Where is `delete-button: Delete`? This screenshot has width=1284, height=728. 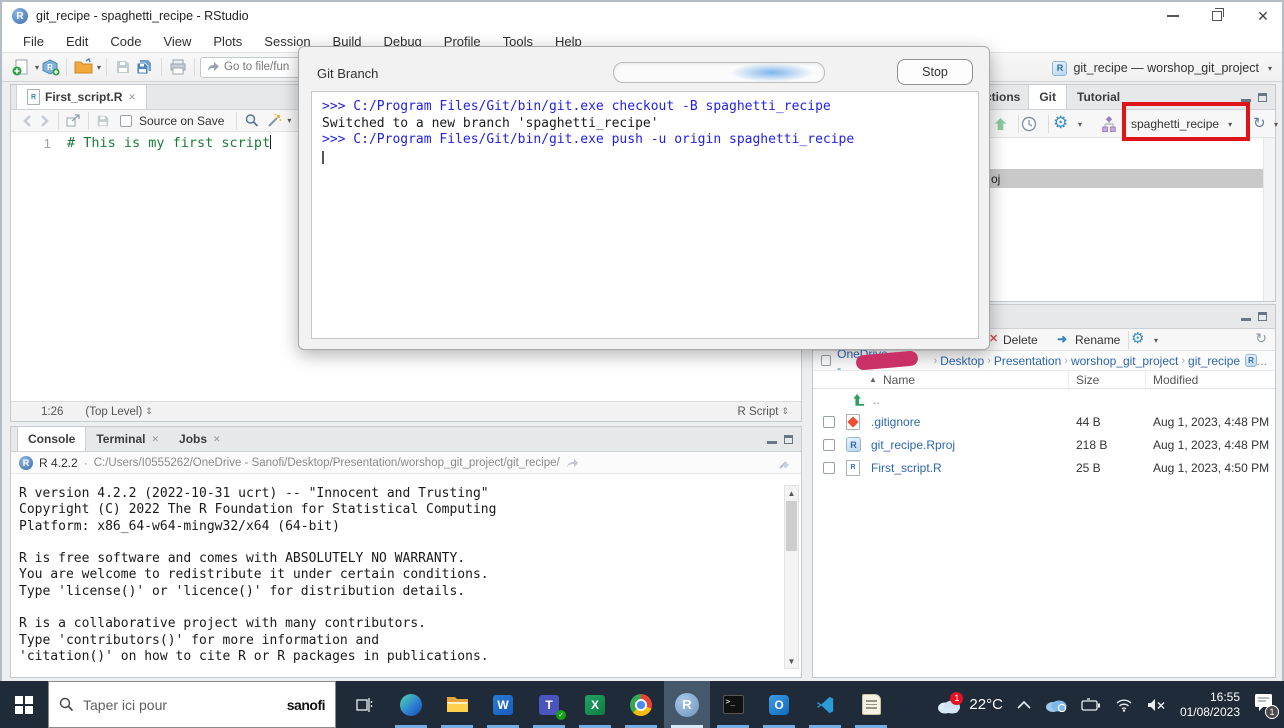 delete-button: Delete is located at coordinates (1020, 340).